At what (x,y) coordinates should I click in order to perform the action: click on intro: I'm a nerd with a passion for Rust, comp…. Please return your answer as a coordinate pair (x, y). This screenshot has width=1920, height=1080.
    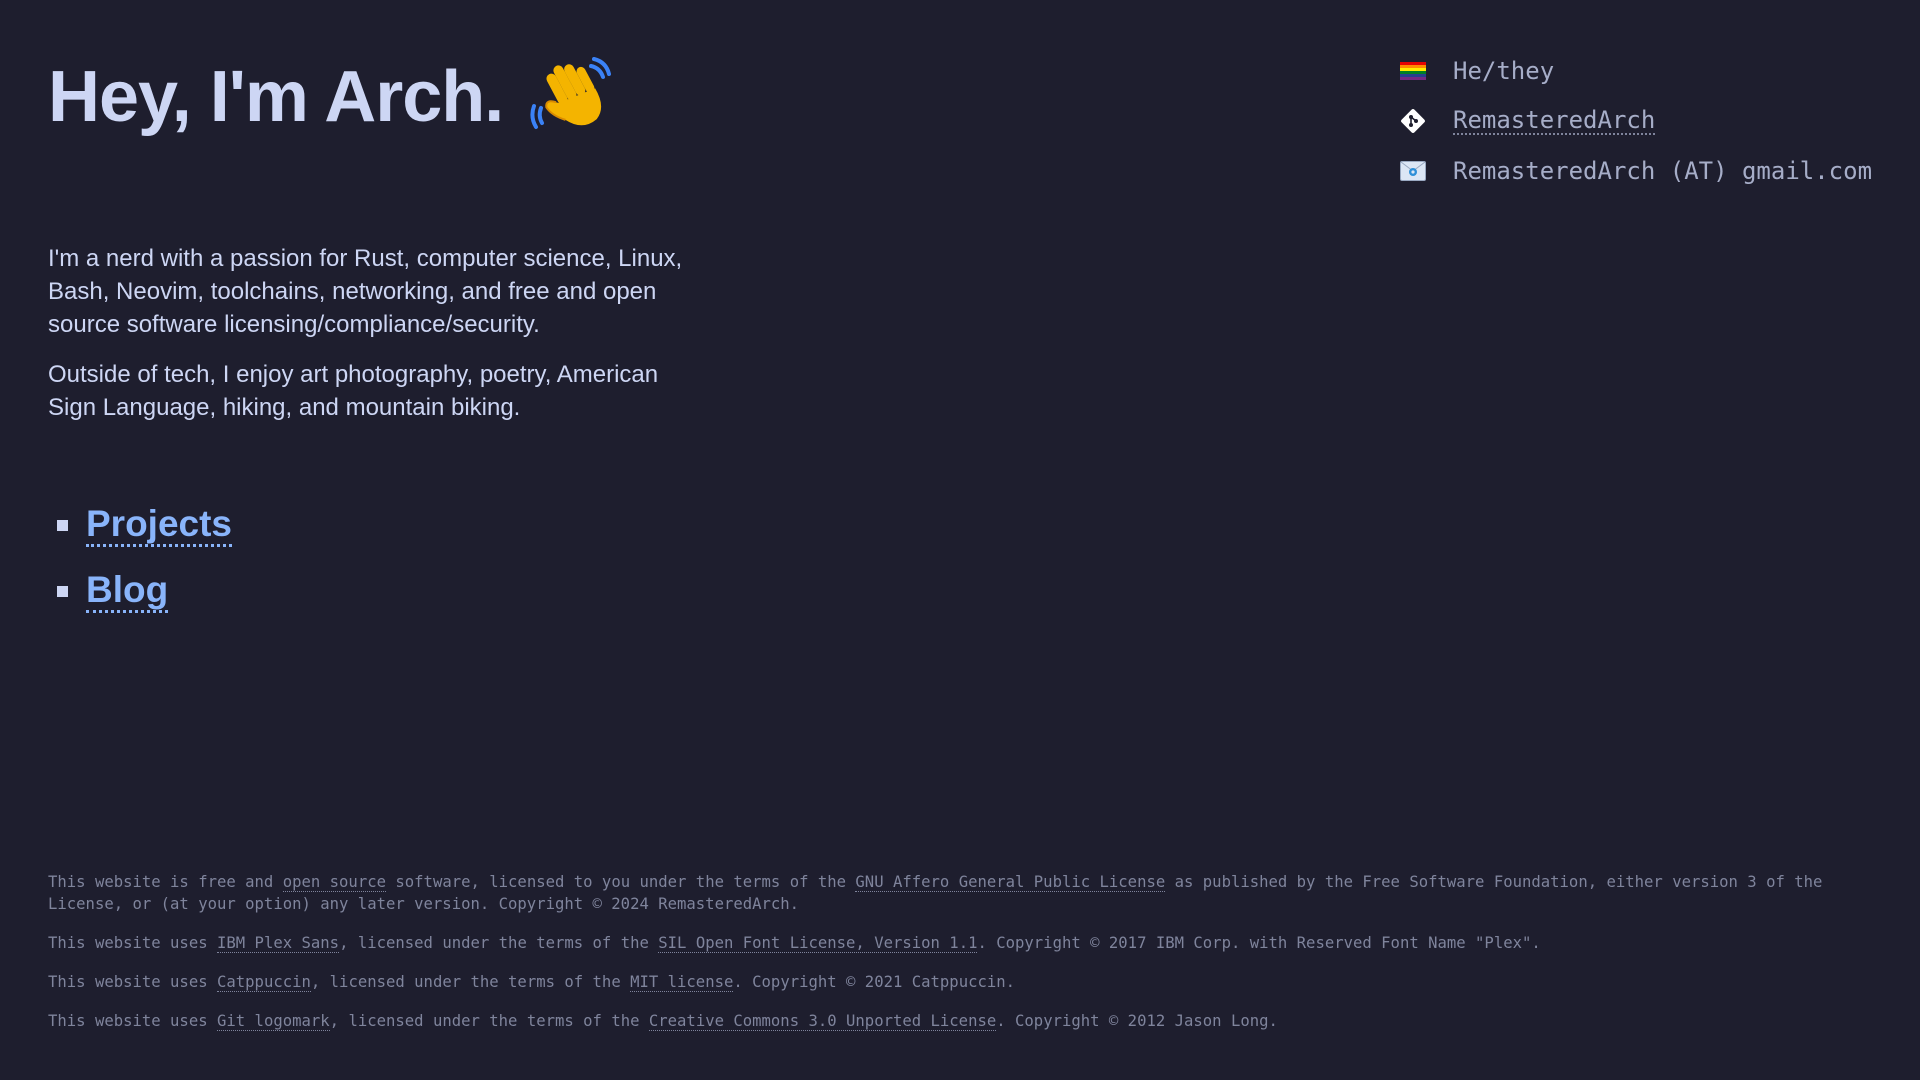
    Looking at the image, I should click on (378, 341).